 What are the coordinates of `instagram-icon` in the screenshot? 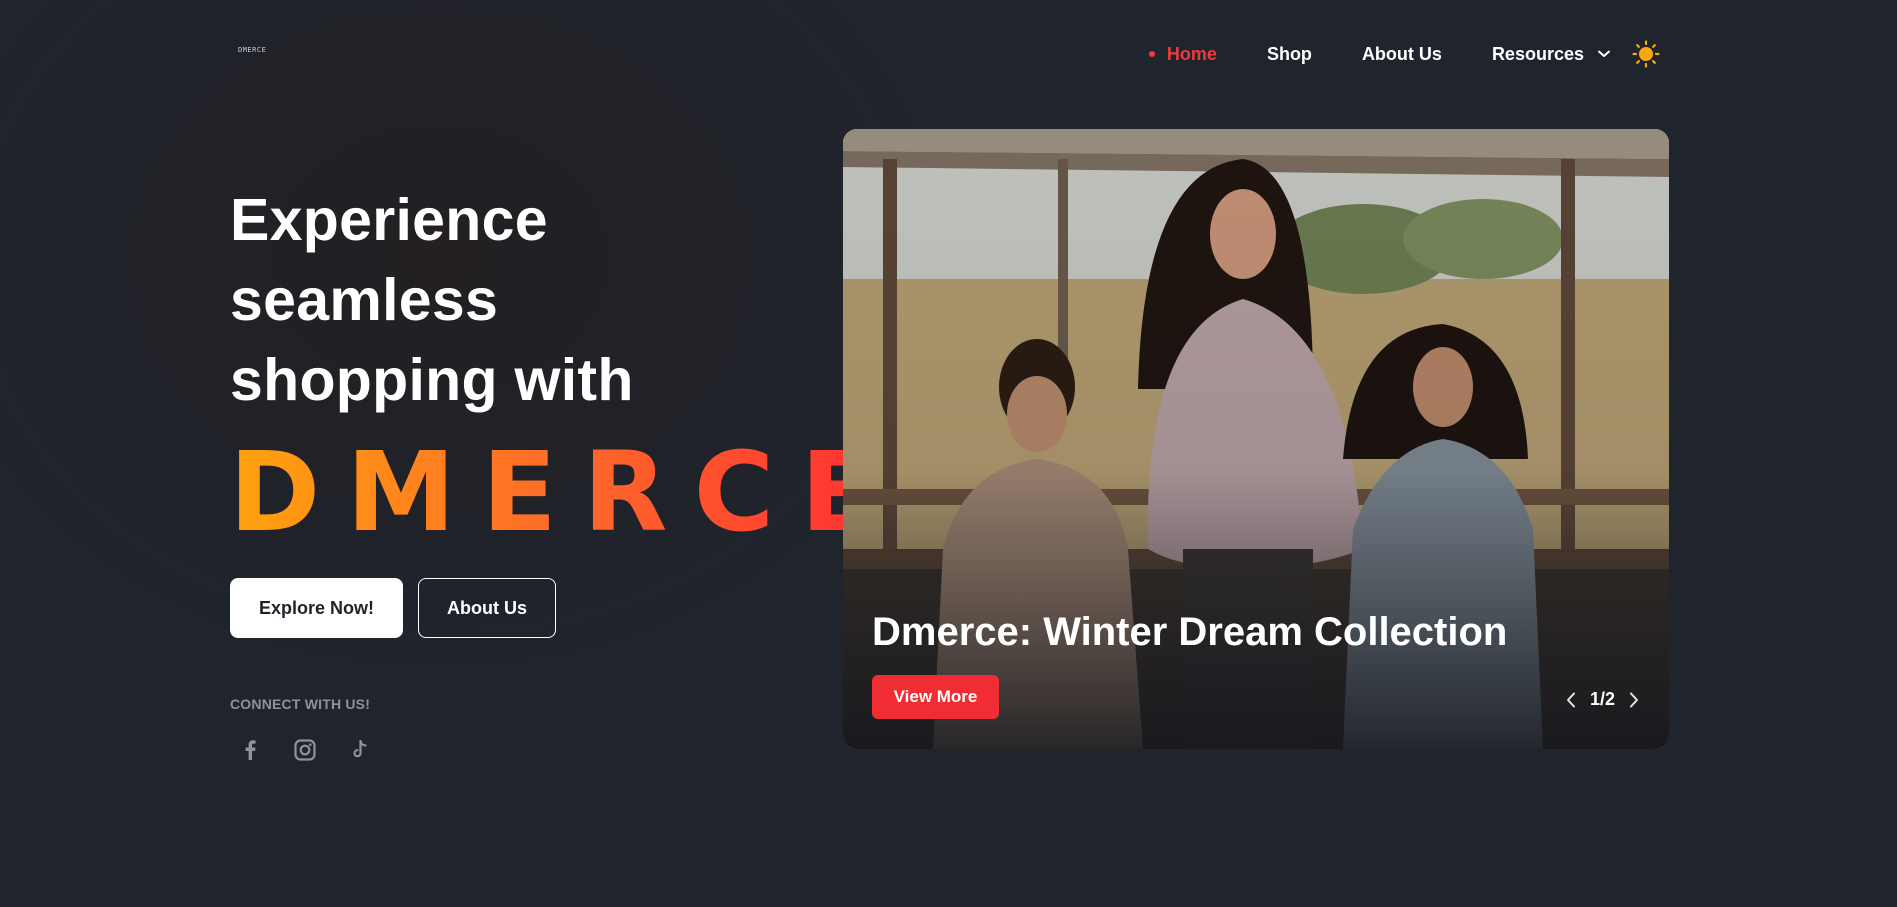 It's located at (305, 750).